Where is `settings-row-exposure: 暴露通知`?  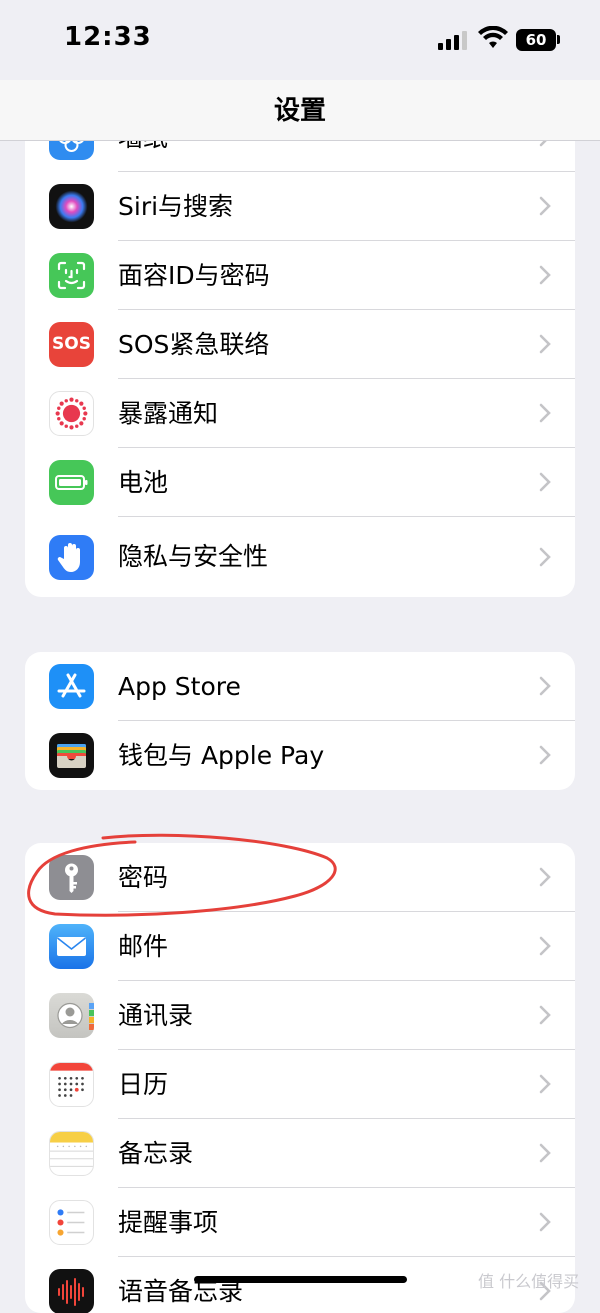
settings-row-exposure: 暴露通知 is located at coordinates (300, 413).